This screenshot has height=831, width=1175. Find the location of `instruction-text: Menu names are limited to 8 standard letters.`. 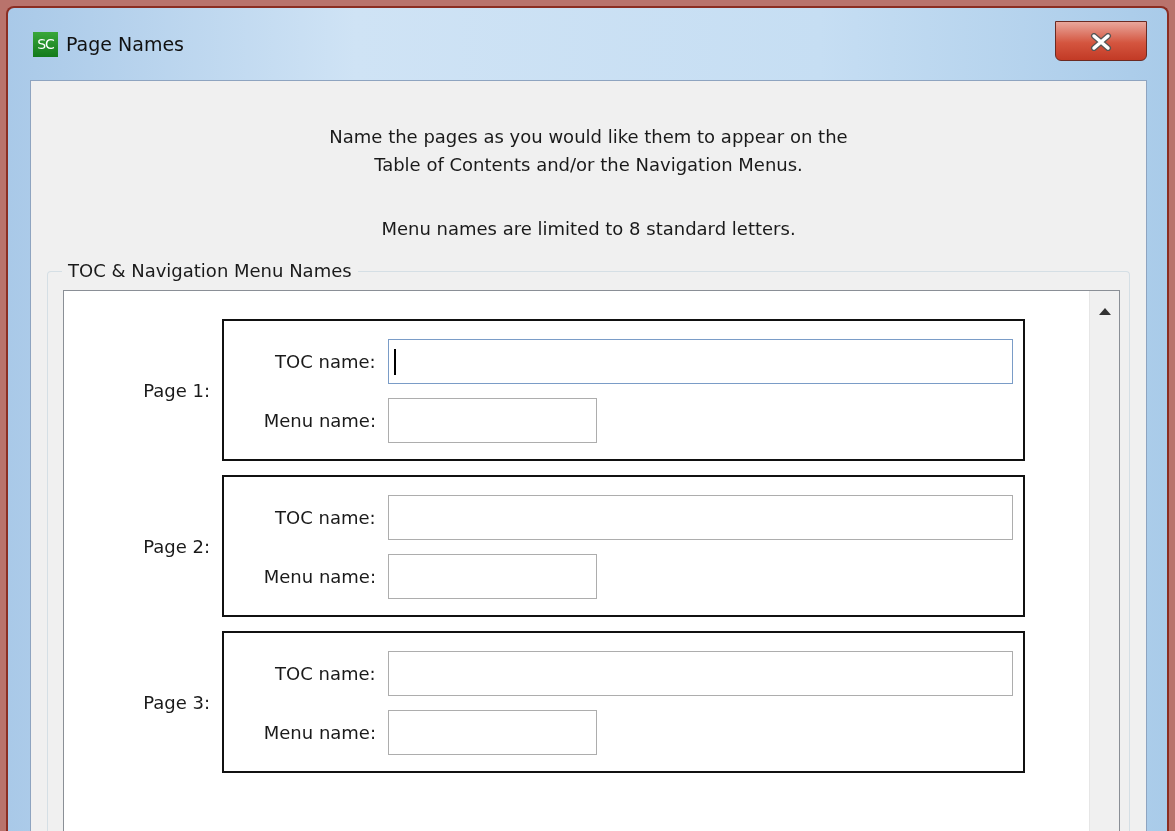

instruction-text: Menu names are limited to 8 standard letters. is located at coordinates (588, 229).